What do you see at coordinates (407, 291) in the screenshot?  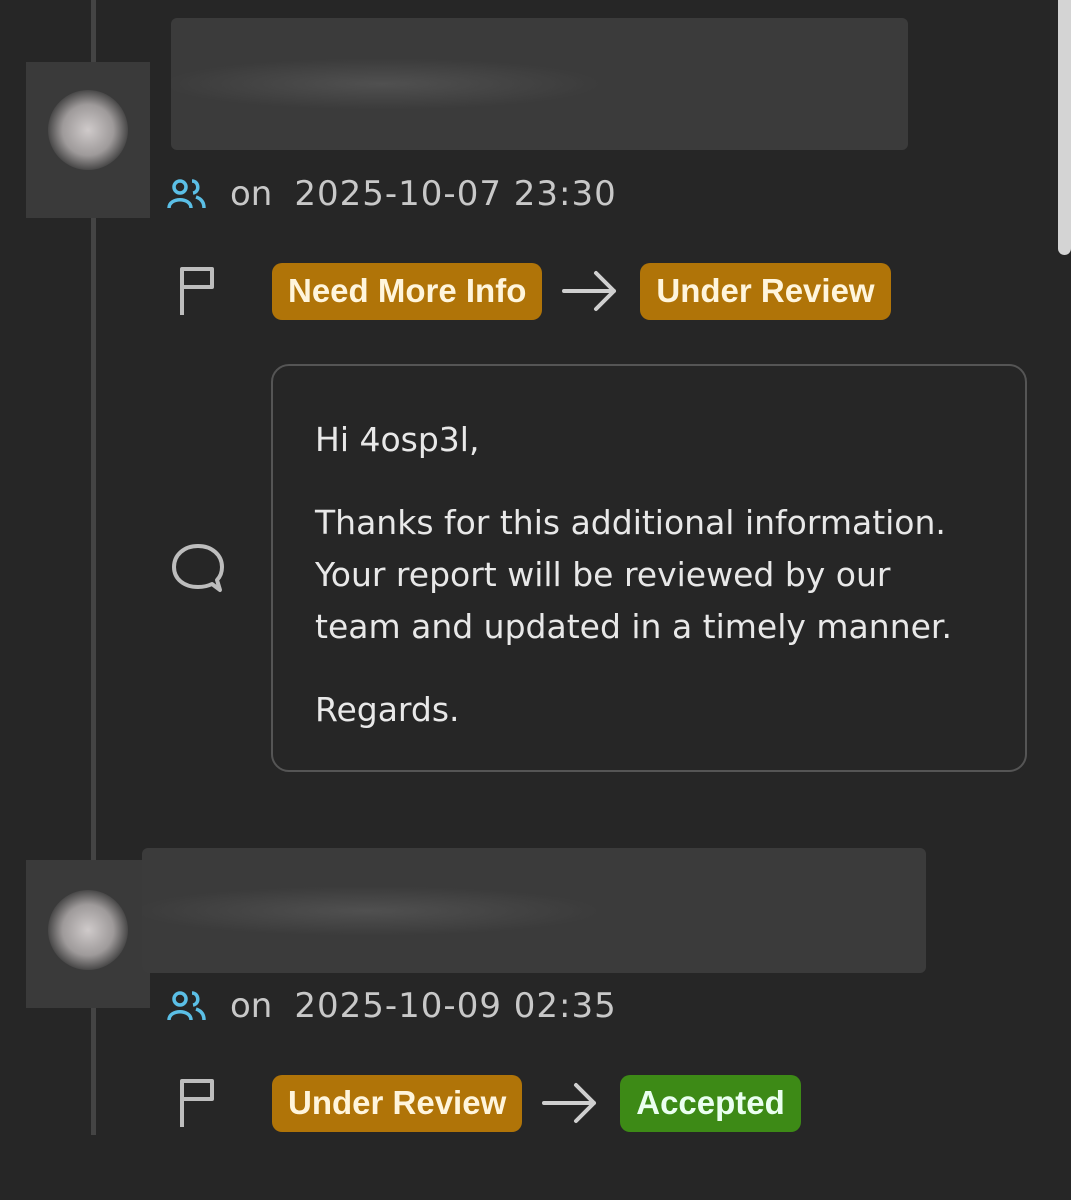 I see `status-badge-from: Need More Info` at bounding box center [407, 291].